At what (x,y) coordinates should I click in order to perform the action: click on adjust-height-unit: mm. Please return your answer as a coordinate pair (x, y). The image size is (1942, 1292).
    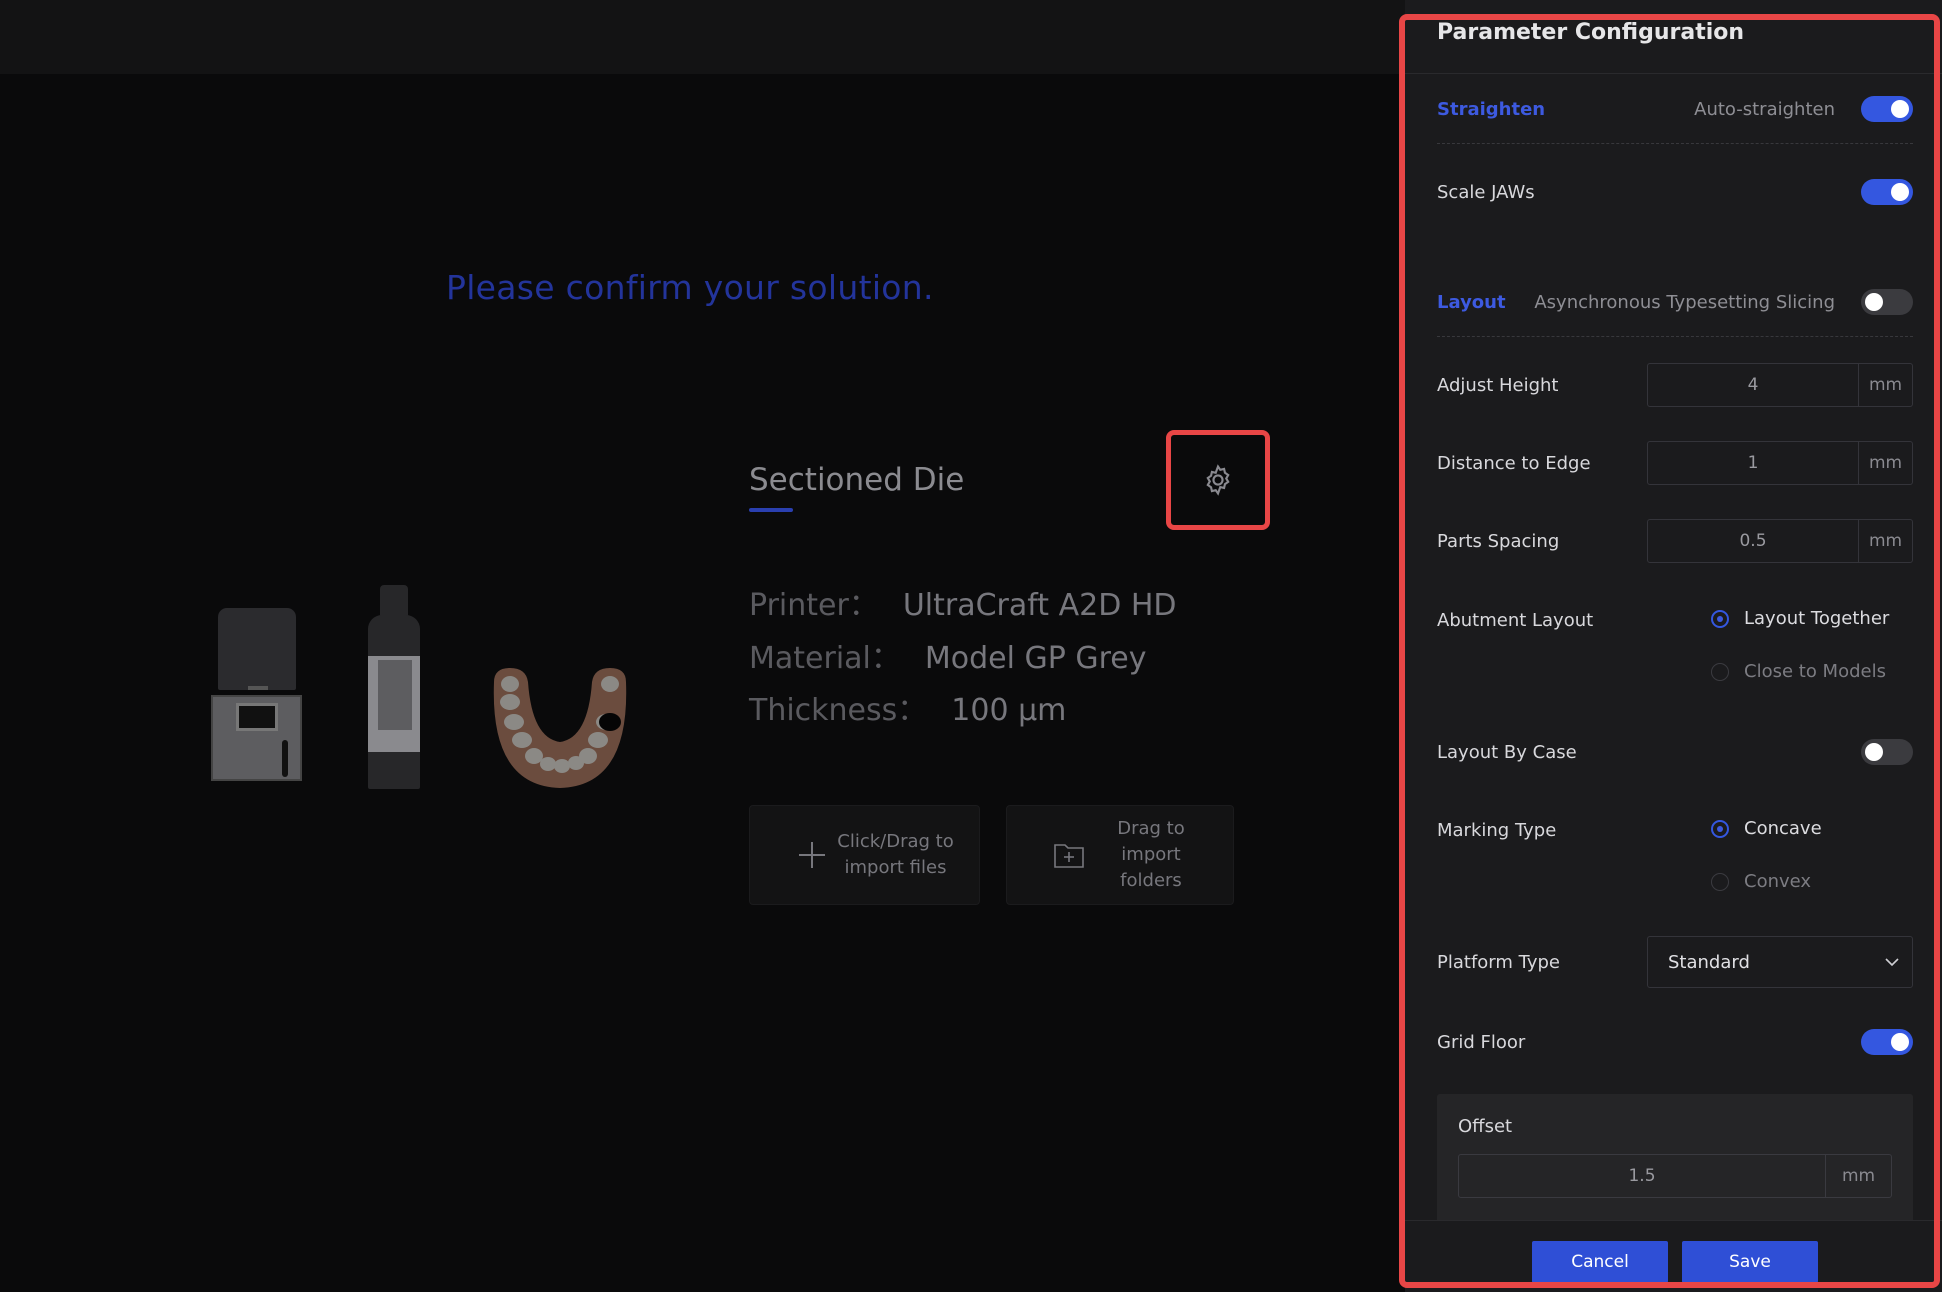
    Looking at the image, I should click on (1885, 385).